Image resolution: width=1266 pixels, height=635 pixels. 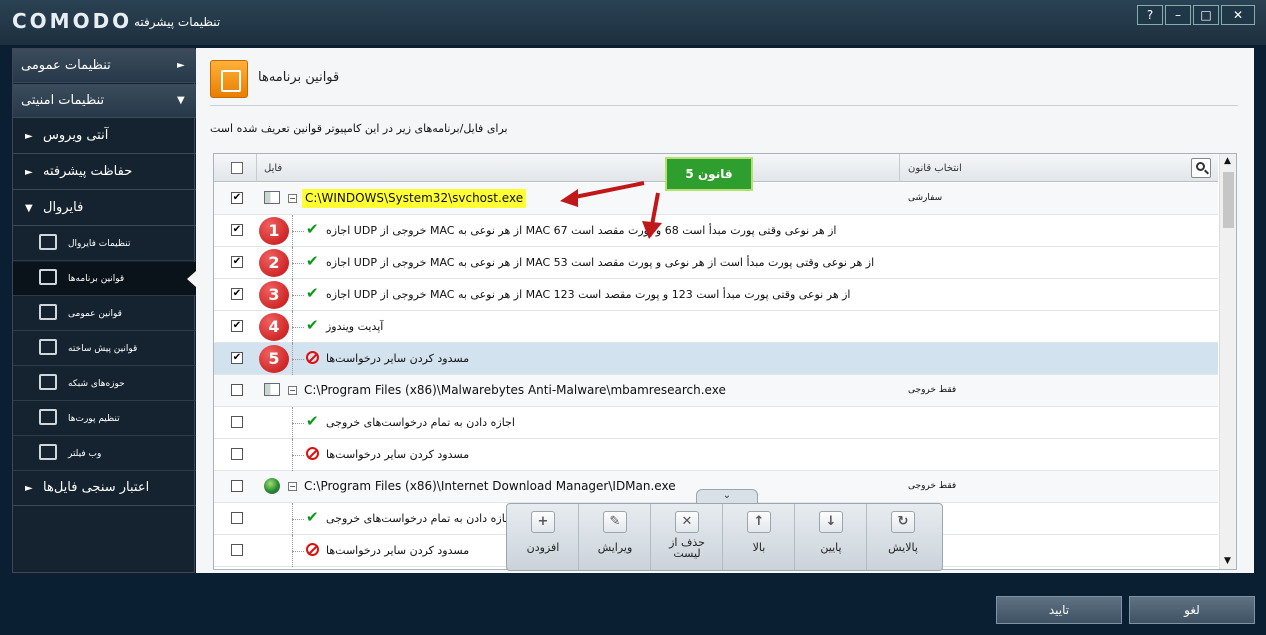 I want to click on edit-icon: ✎, so click(x=615, y=522).